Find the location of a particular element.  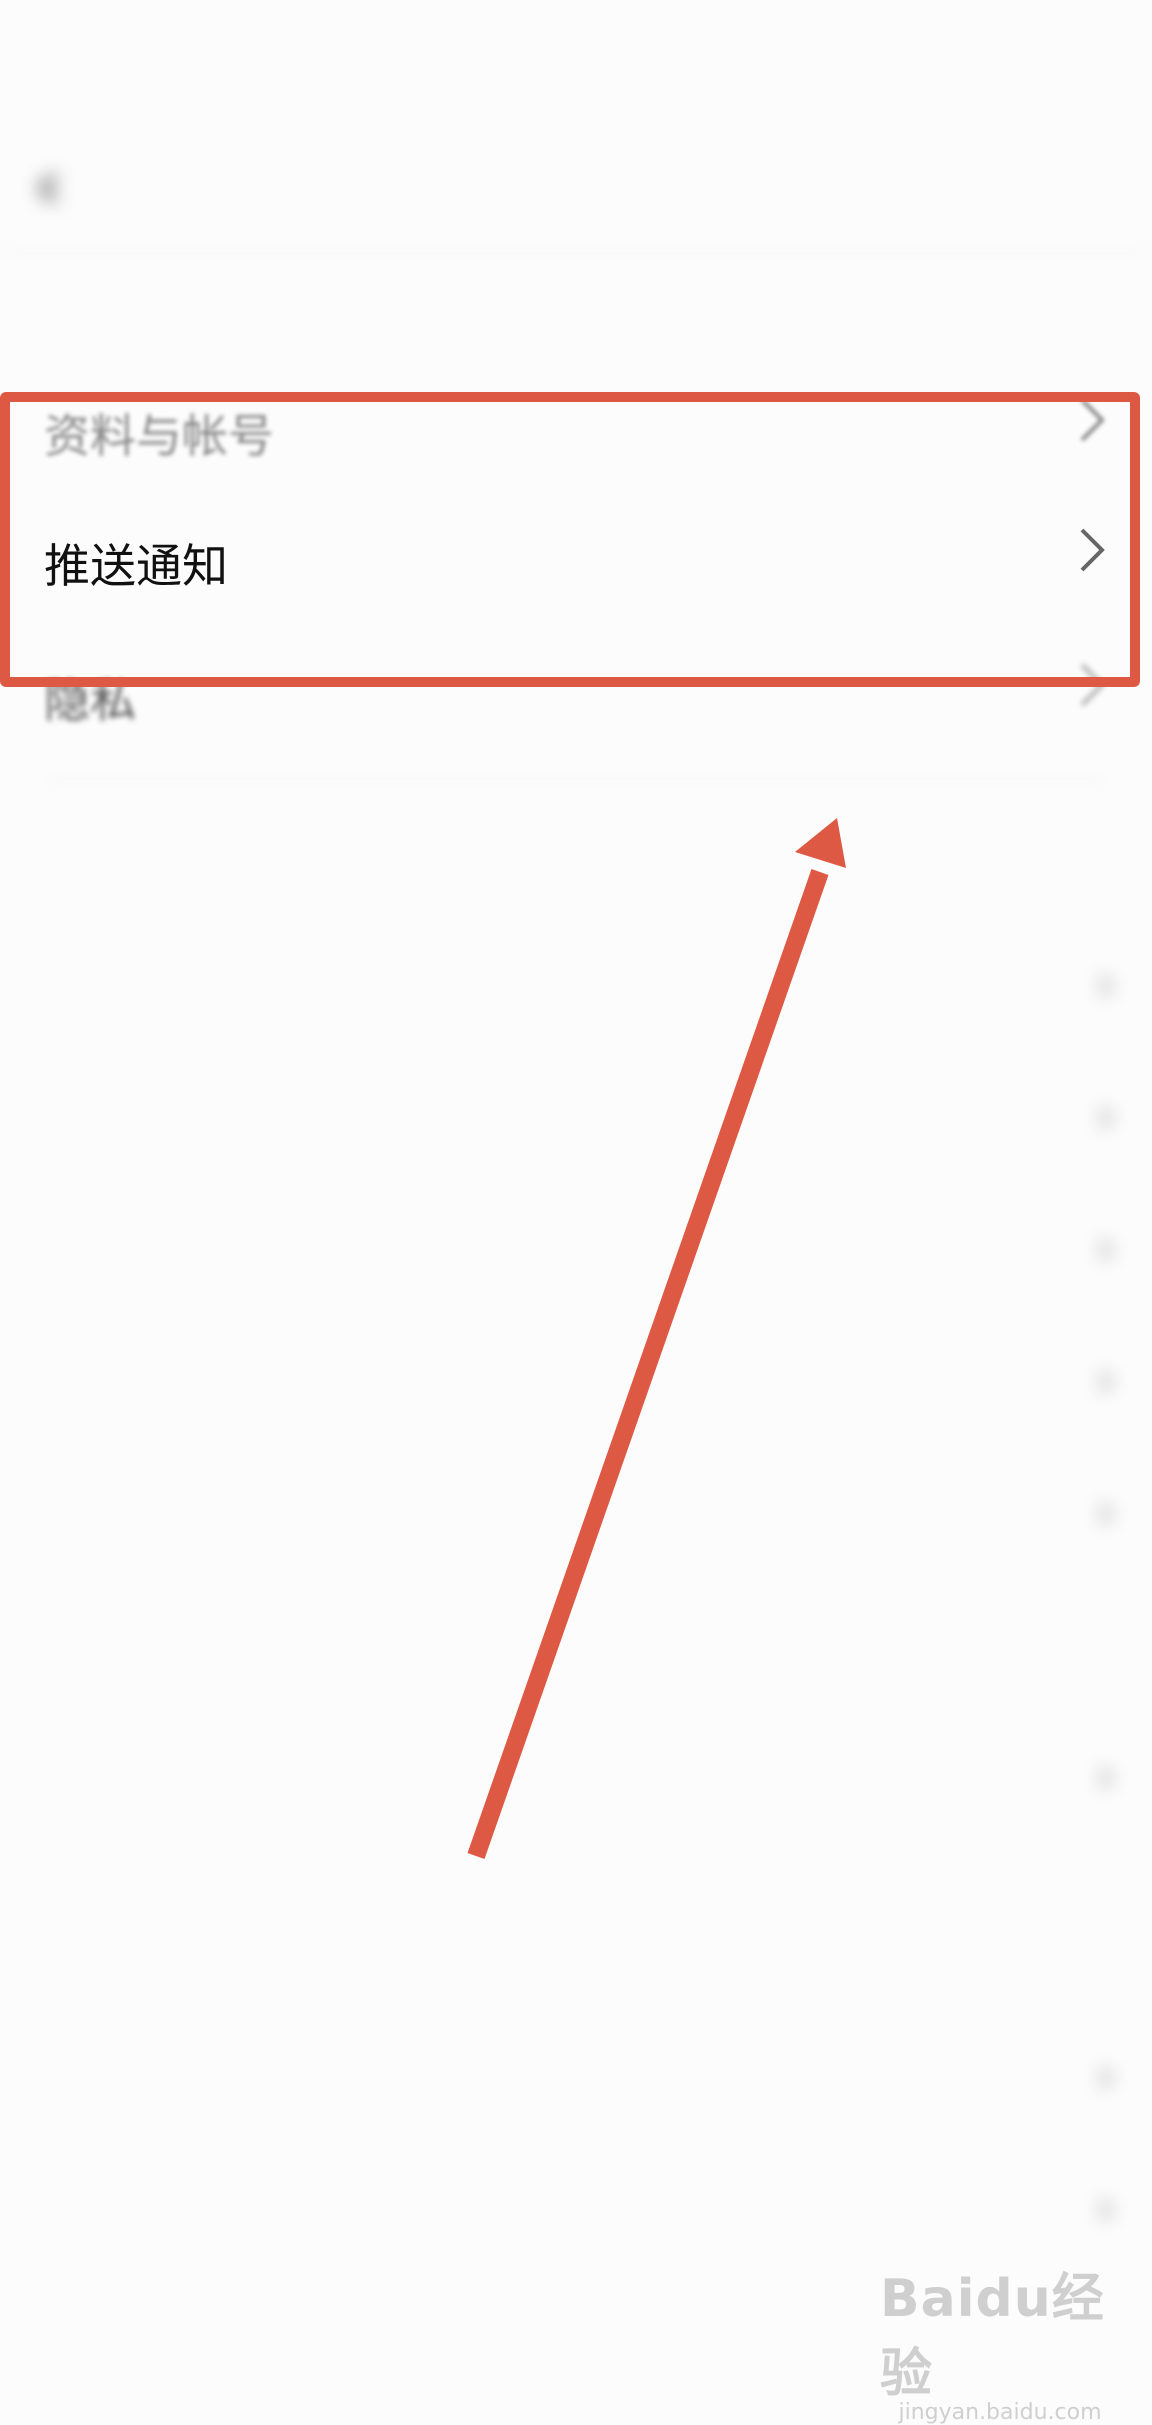

watermark-url: jingyan.baidu.com is located at coordinates (1000, 2412).